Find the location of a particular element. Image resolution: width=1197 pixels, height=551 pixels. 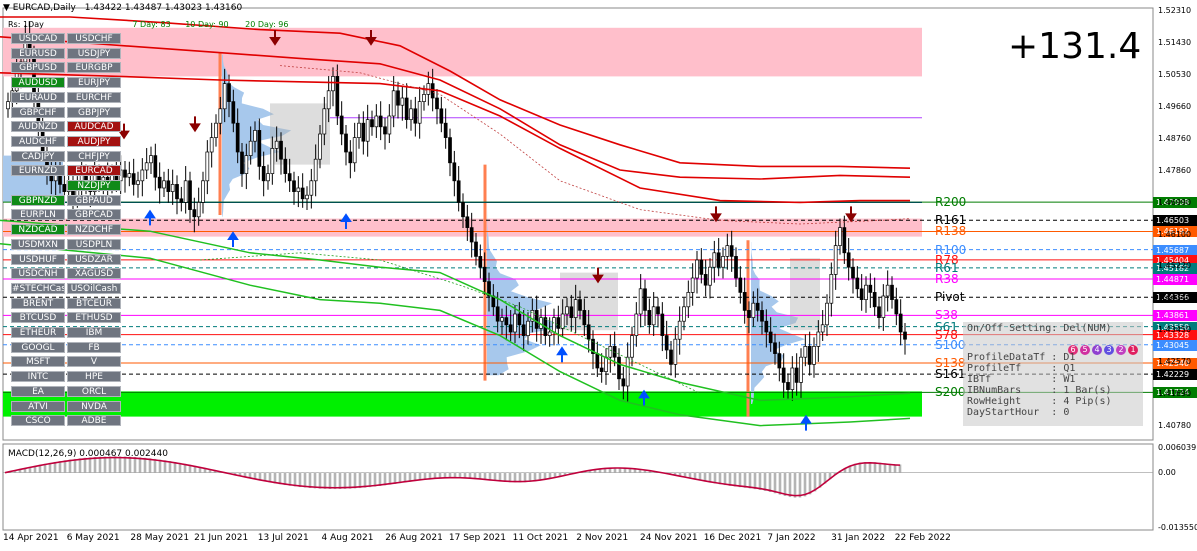

symbol-button-nzdjpy: NZDJPY is located at coordinates (94, 185).